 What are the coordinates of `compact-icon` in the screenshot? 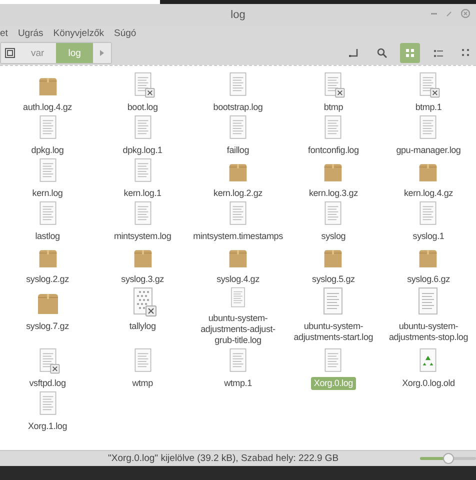 It's located at (466, 53).